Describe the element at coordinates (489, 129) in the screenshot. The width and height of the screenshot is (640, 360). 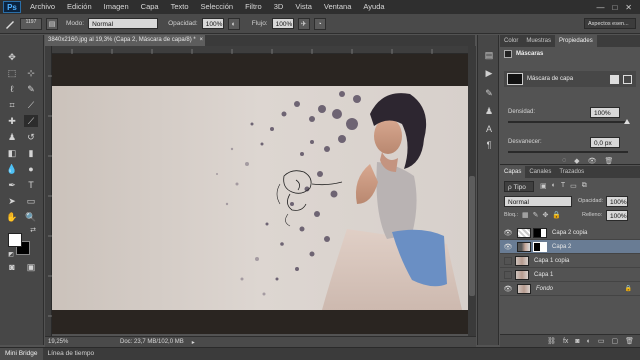
I see `character-panel-icon: A` at that location.